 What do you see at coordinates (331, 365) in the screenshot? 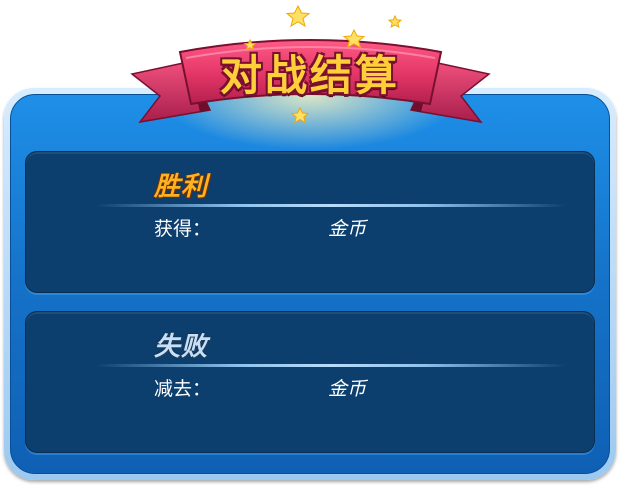
I see `lose-divider` at bounding box center [331, 365].